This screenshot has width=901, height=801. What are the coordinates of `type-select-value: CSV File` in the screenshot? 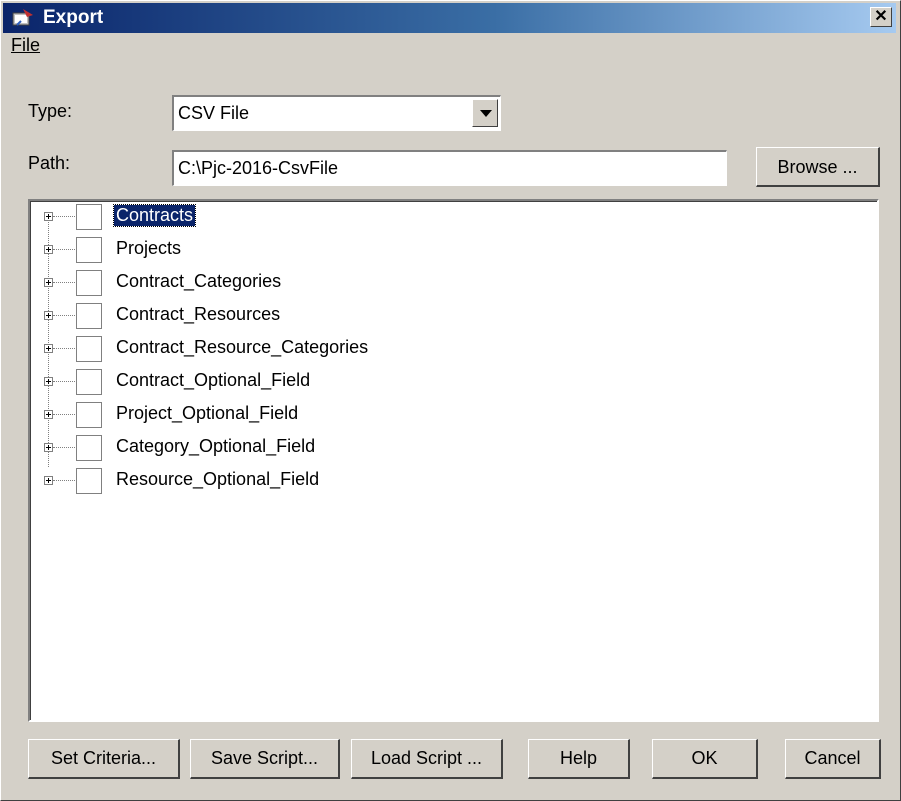 It's located at (214, 113).